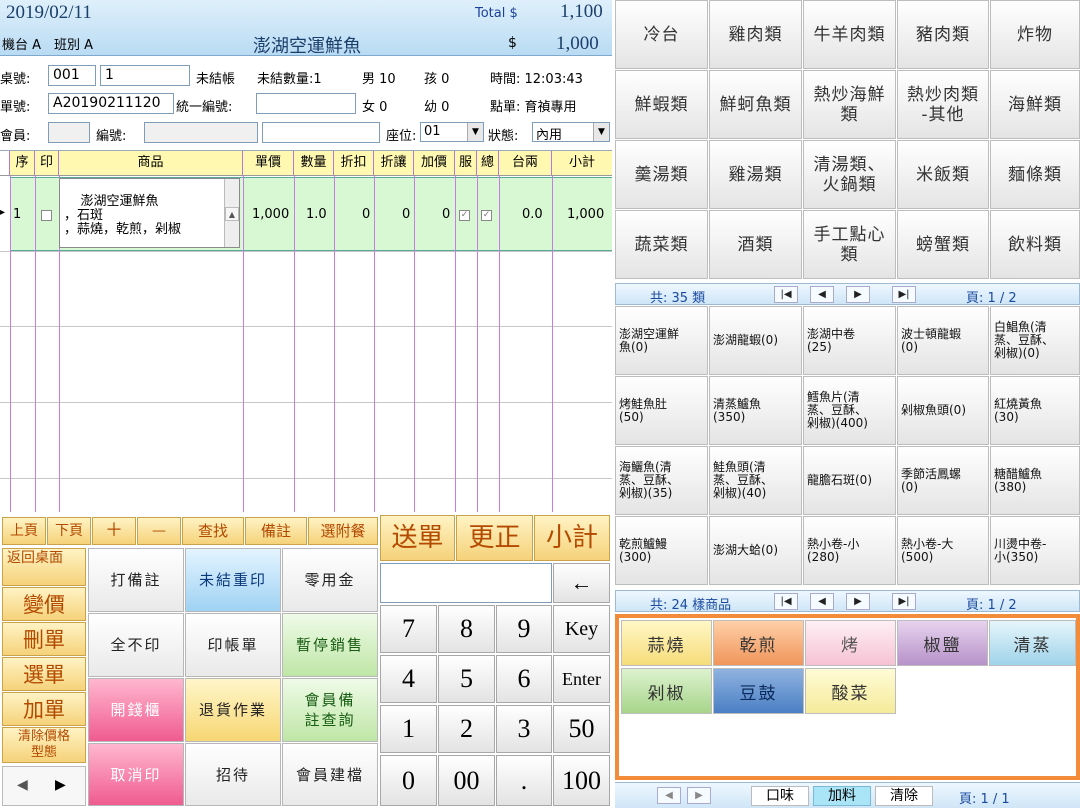 The width and height of the screenshot is (1080, 808). What do you see at coordinates (330, 580) in the screenshot?
I see `petty-cash-button: 零用金` at bounding box center [330, 580].